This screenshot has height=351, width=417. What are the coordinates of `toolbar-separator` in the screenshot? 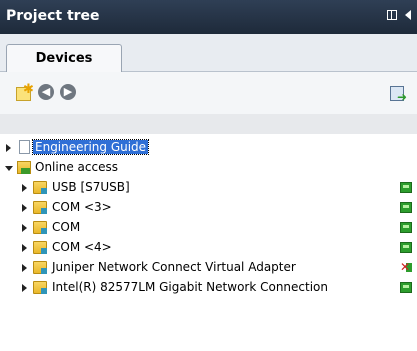 It's located at (208, 124).